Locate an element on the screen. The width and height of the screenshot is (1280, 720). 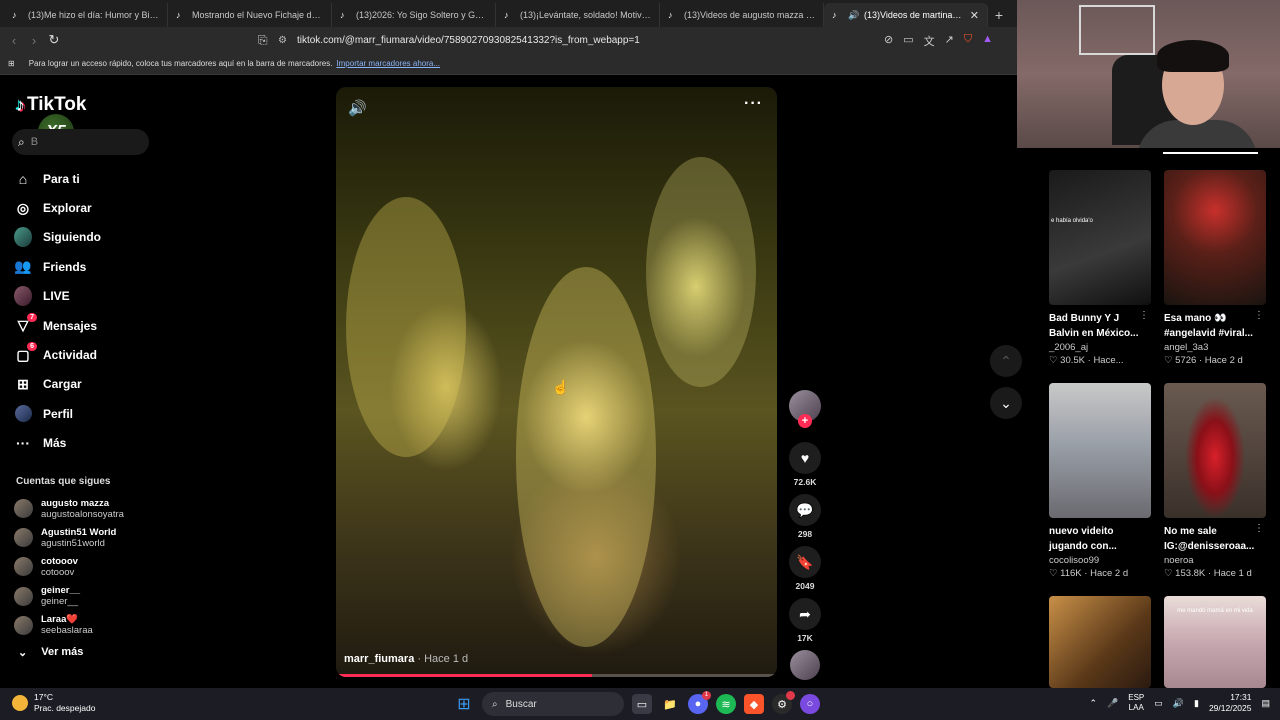
battery-icon: ▮ is located at coordinates (1196, 703).